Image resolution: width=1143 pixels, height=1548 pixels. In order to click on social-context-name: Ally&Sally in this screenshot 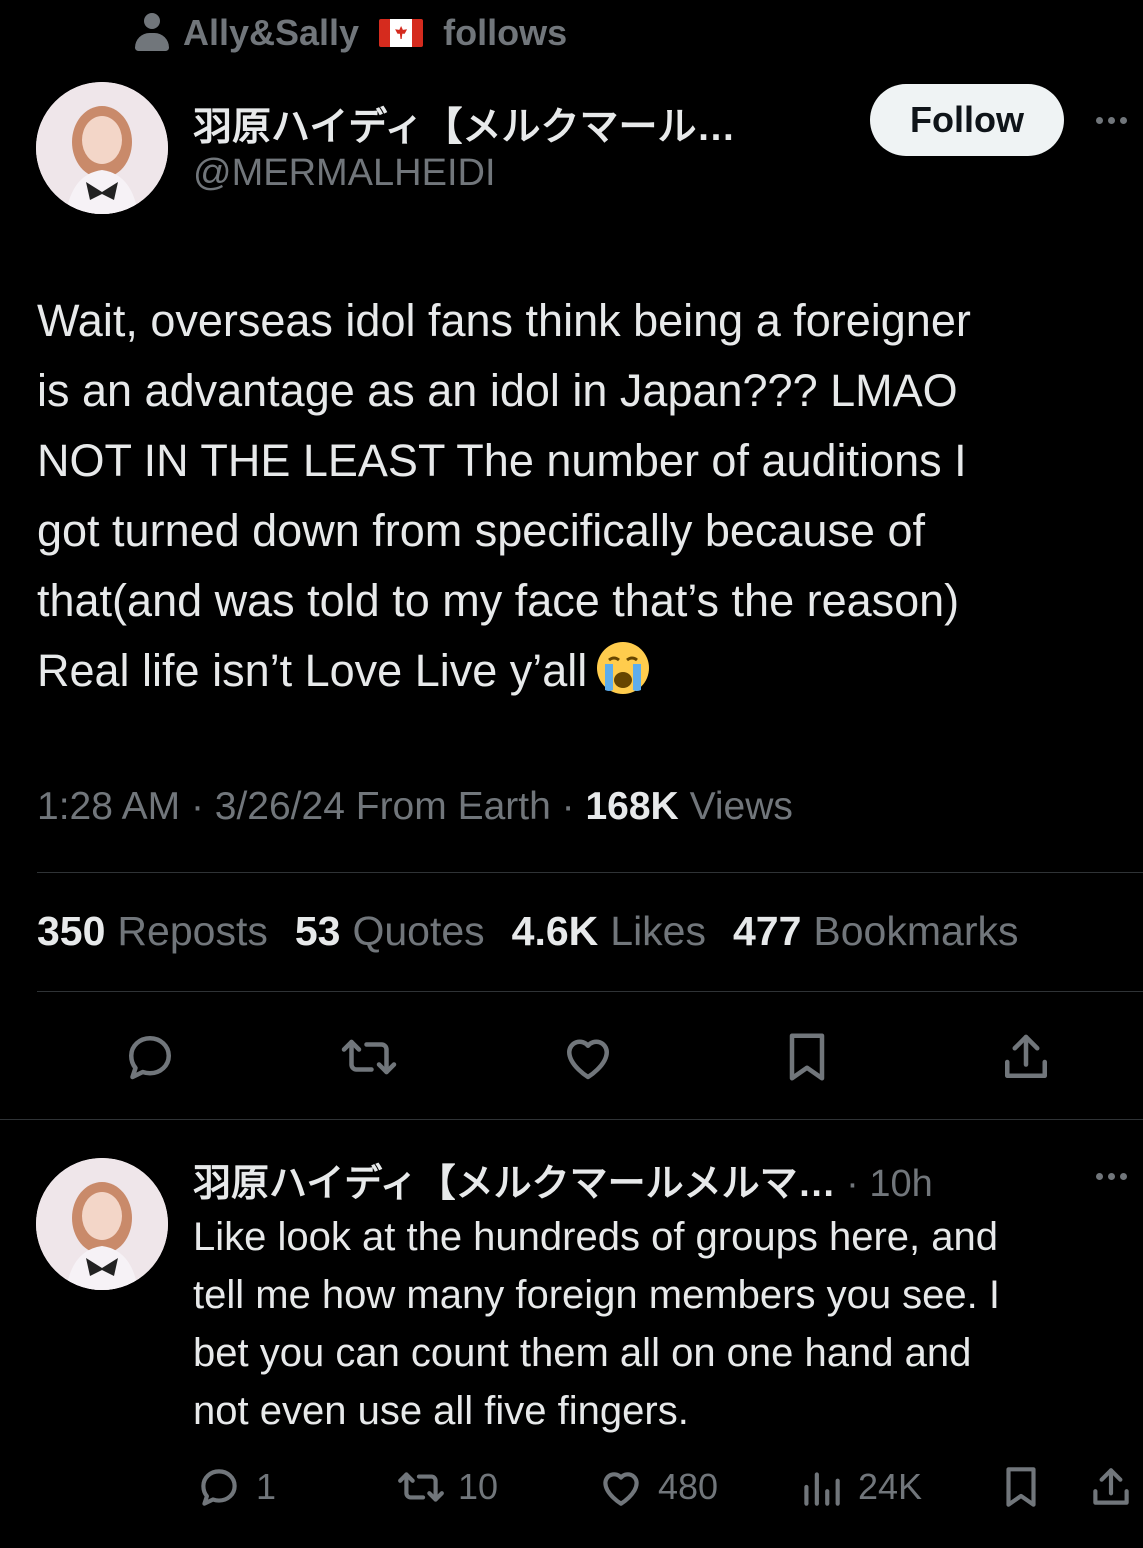, I will do `click(271, 32)`.